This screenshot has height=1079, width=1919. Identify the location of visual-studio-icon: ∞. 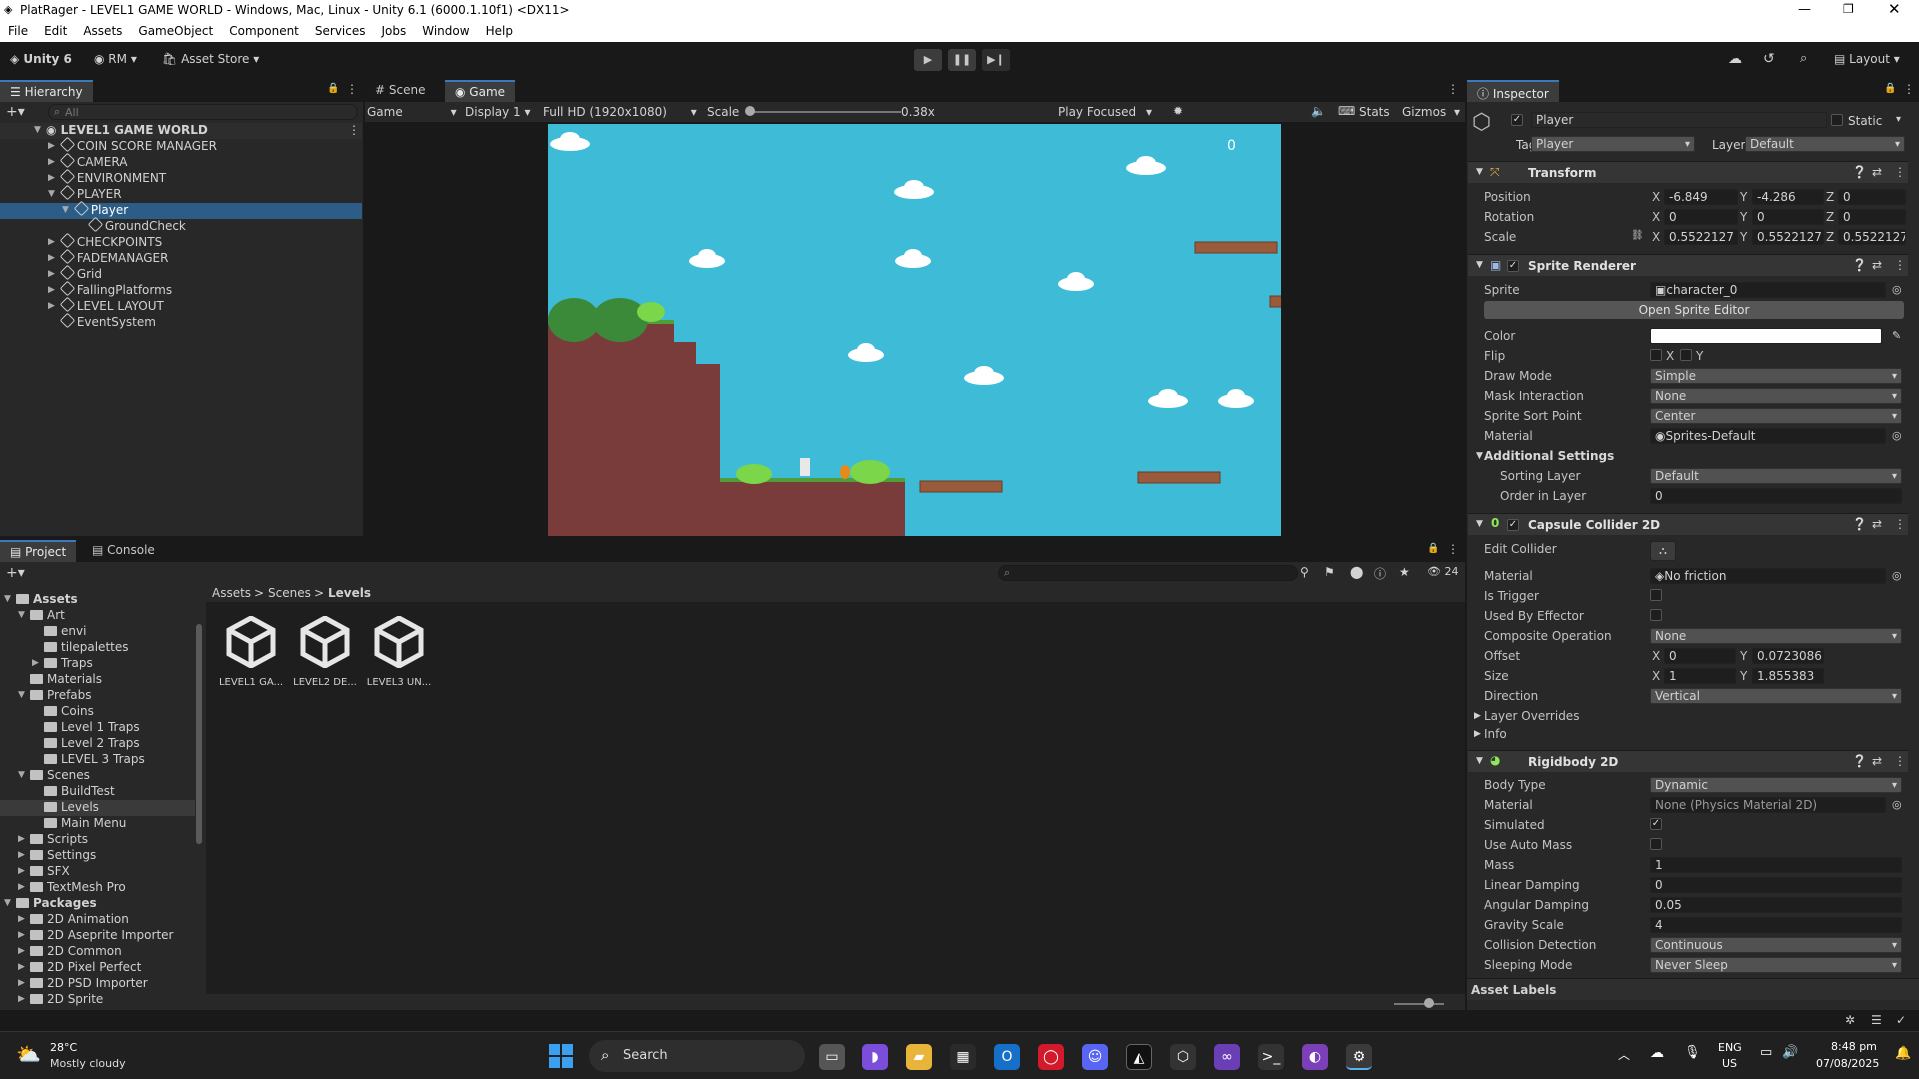
(1227, 1057).